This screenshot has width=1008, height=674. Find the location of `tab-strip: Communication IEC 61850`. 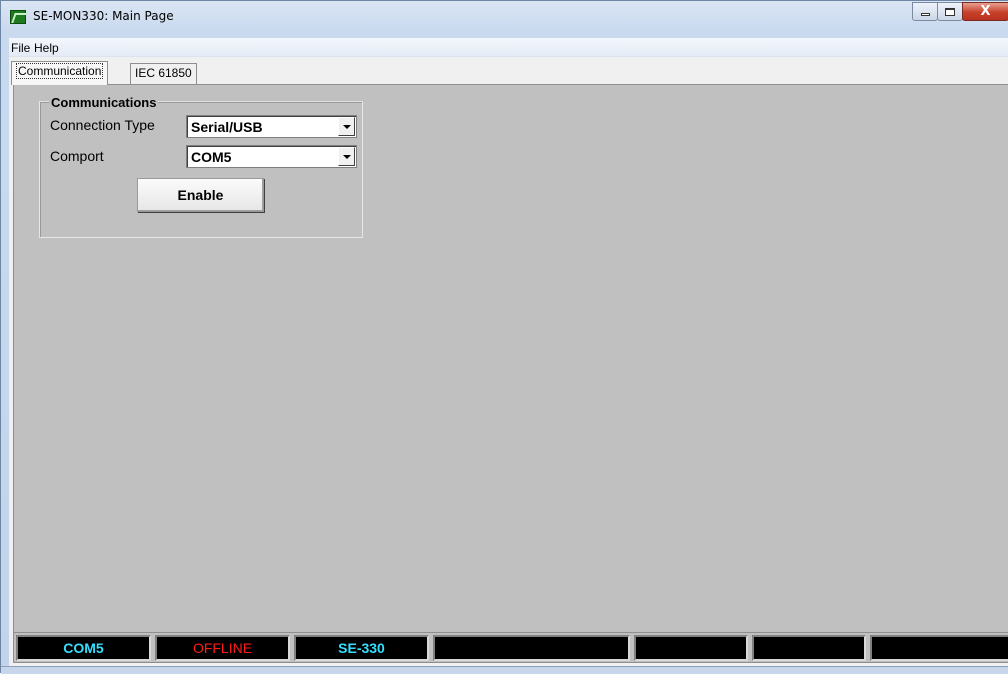

tab-strip: Communication IEC 61850 is located at coordinates (508, 71).